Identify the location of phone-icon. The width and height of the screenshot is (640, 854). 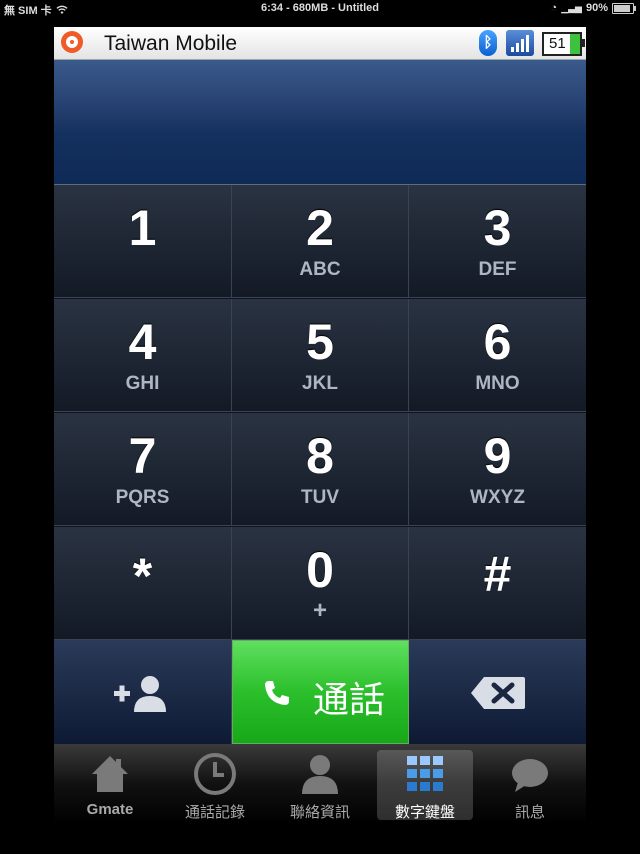
(277, 693).